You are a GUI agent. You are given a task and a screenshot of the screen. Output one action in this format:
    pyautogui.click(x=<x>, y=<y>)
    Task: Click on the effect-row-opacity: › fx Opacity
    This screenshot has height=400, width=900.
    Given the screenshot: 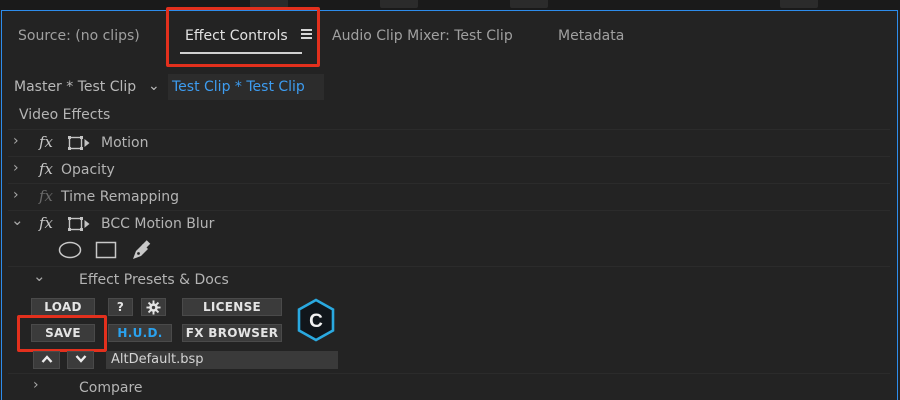 What is the action you would take?
    pyautogui.click(x=449, y=169)
    